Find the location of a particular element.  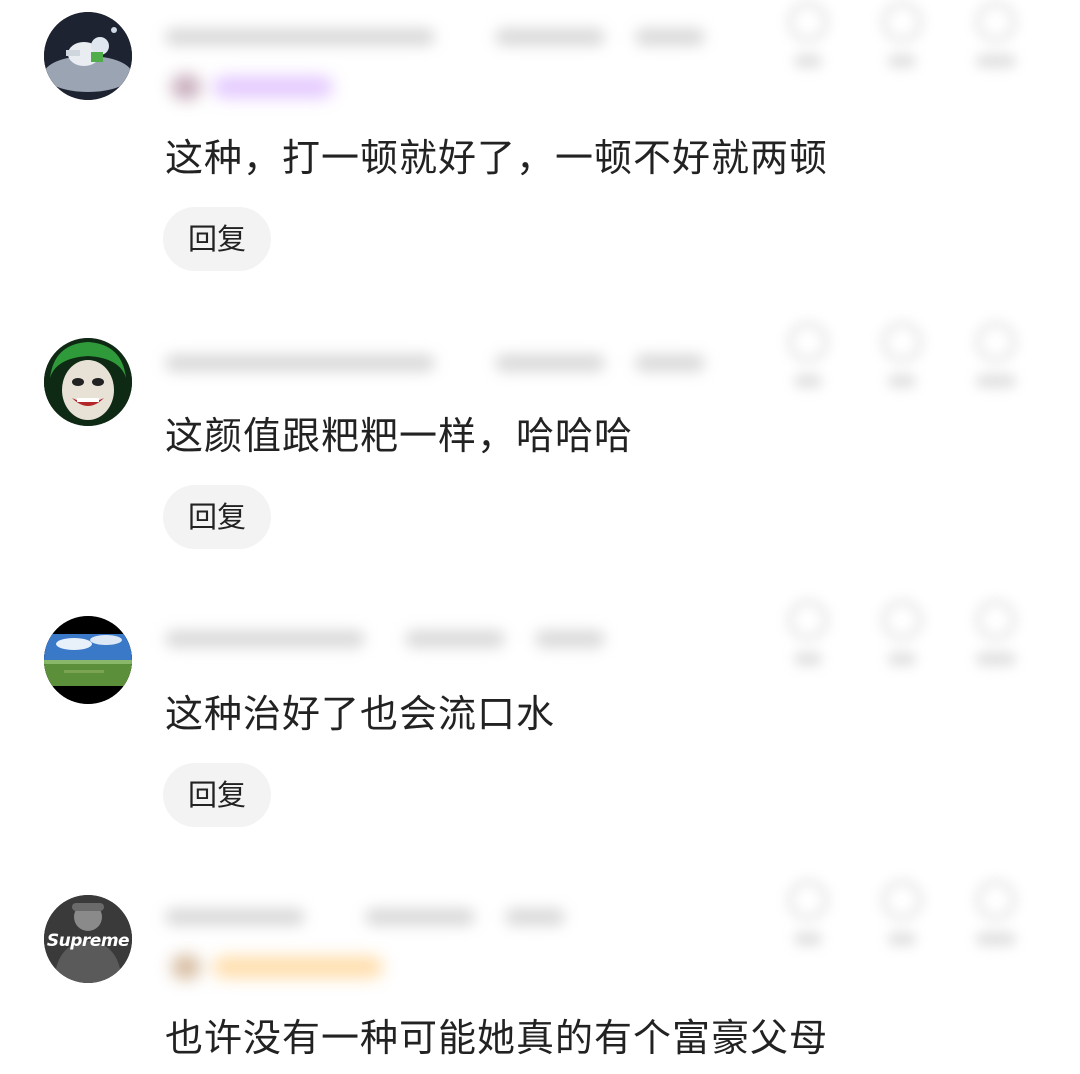

landscape-icon is located at coordinates (88, 660).